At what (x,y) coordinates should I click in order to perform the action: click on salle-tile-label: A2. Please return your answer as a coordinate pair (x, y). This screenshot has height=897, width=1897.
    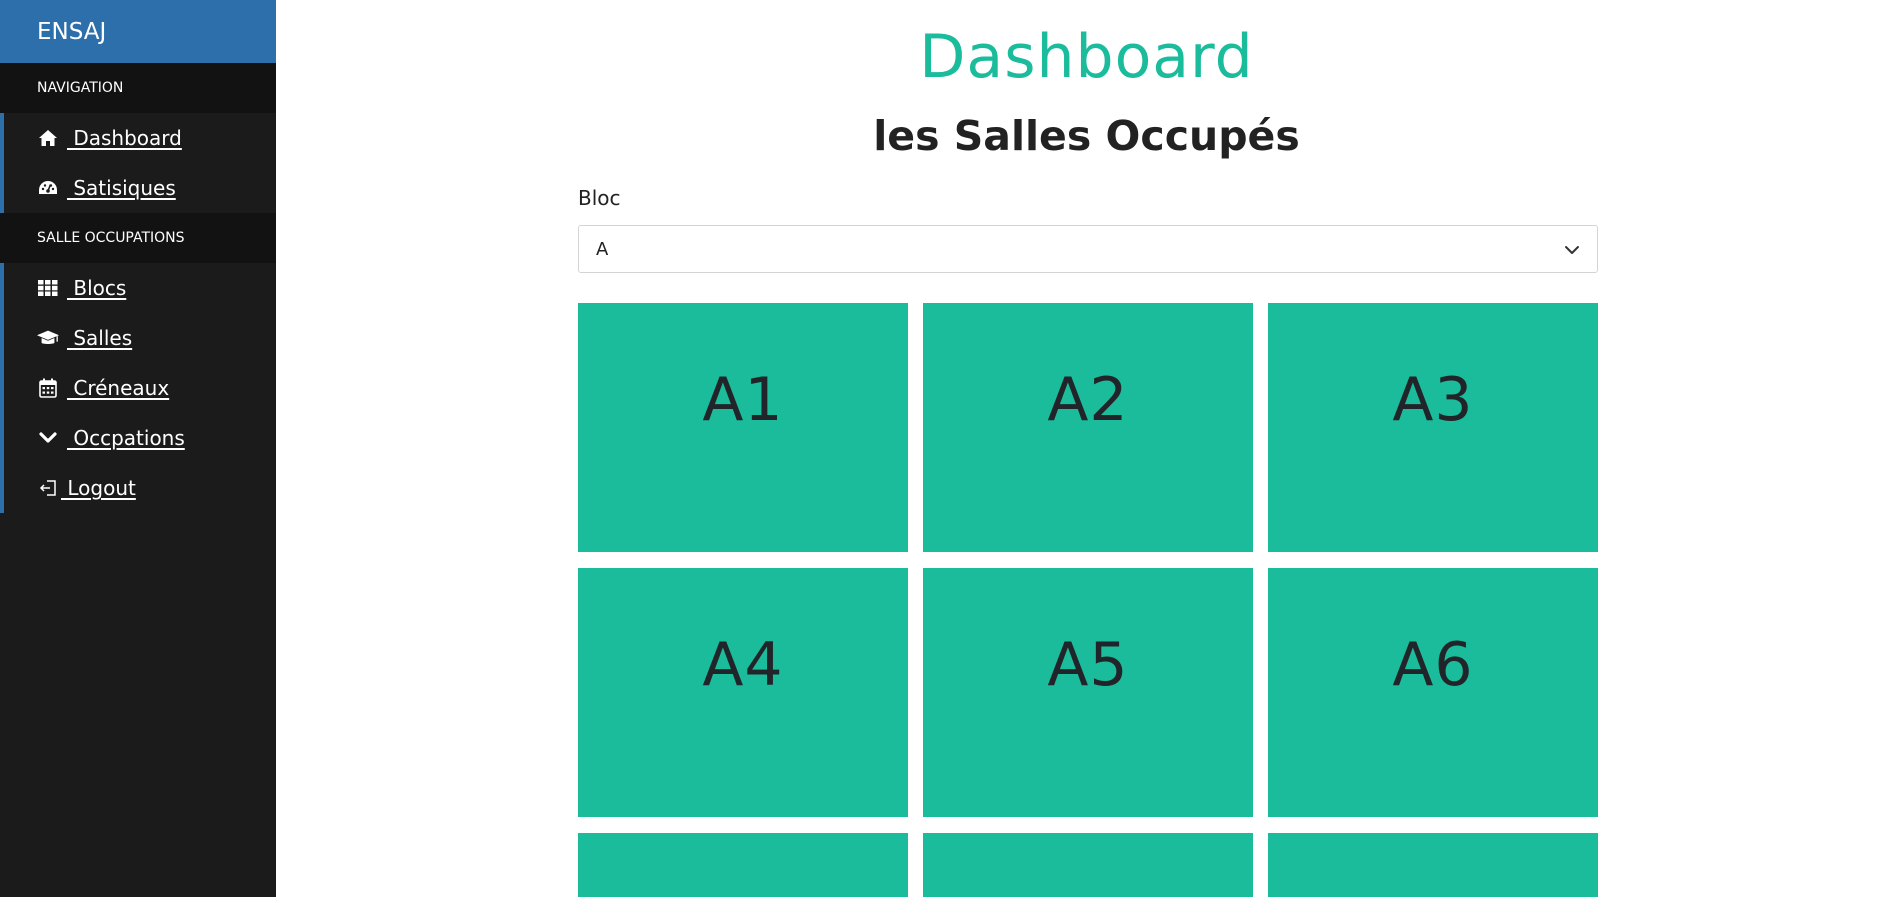
    Looking at the image, I should click on (1088, 400).